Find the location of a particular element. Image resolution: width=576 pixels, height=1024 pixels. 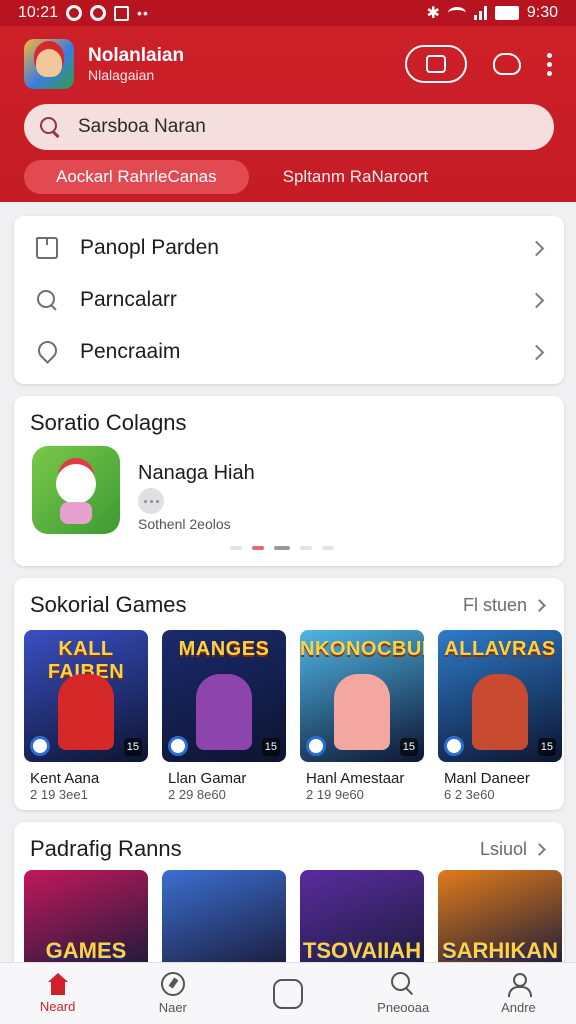

see-all-link: Lsiuol is located at coordinates (512, 849).